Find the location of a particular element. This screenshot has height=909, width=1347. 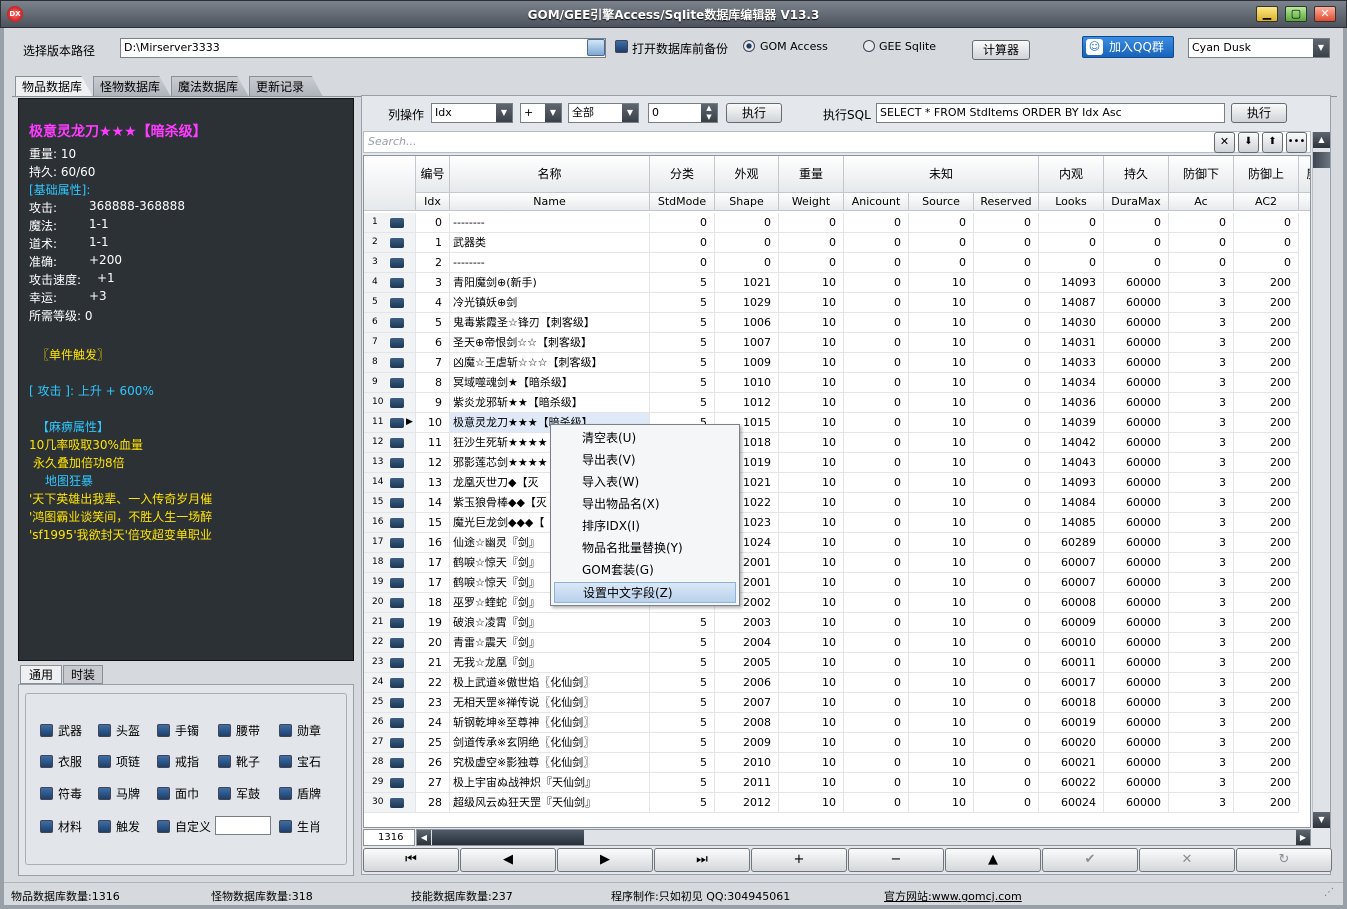

edit-record-icon: ▲ is located at coordinates (993, 860).